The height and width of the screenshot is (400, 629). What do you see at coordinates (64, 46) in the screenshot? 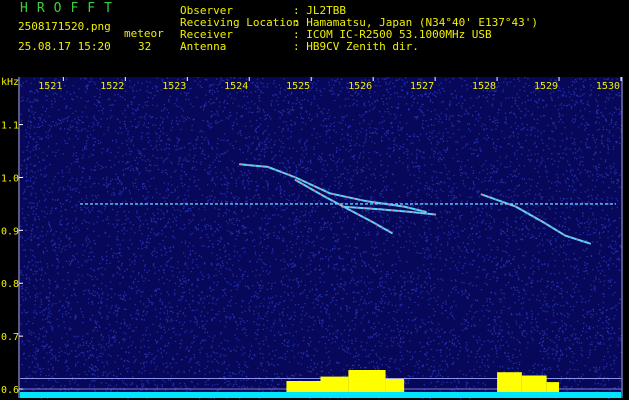
I see `timestamp: 25.08.17 15:20` at bounding box center [64, 46].